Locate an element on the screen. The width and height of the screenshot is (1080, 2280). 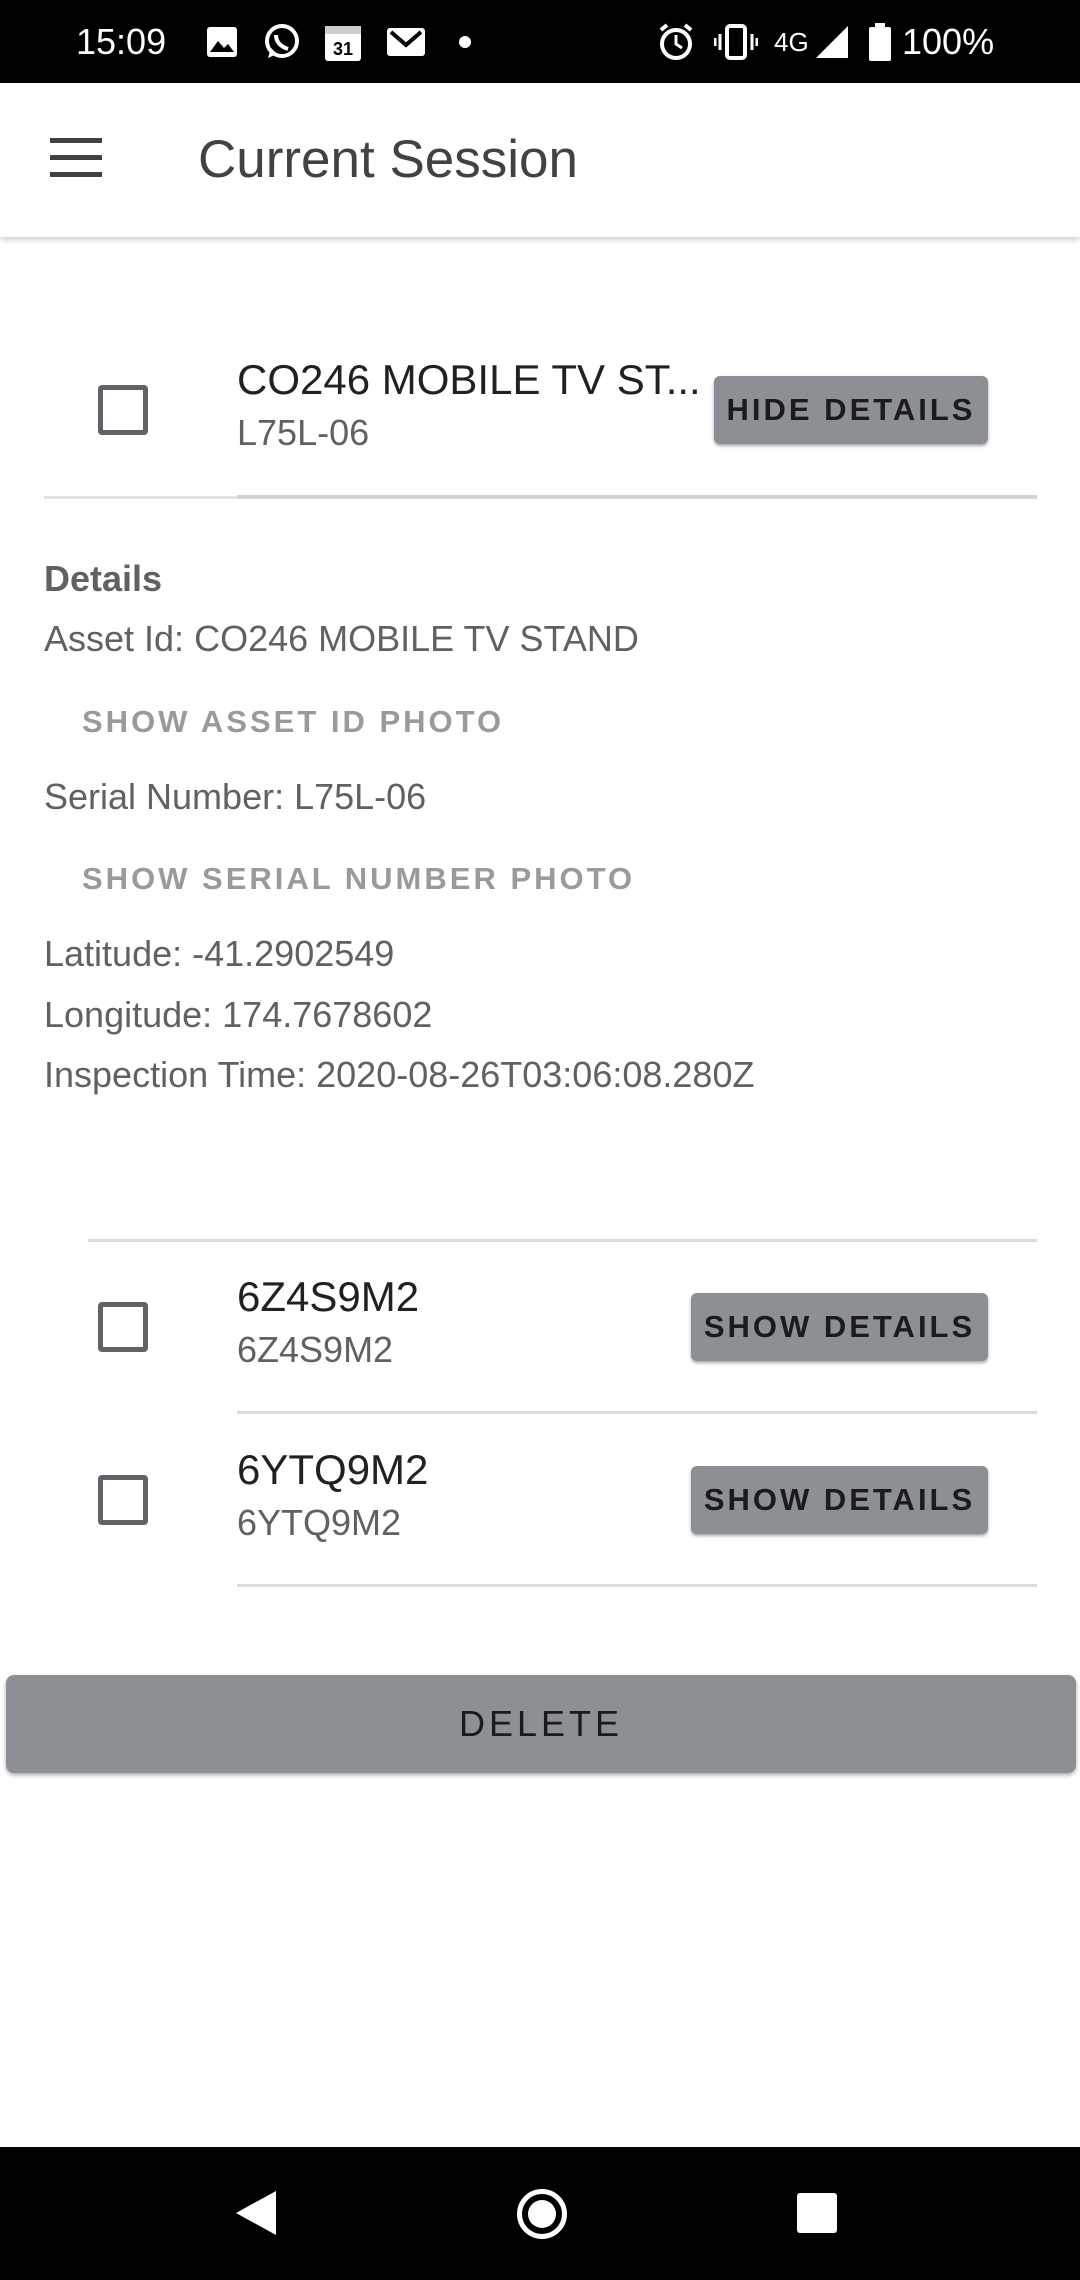
home-circle-icon is located at coordinates (542, 2214).